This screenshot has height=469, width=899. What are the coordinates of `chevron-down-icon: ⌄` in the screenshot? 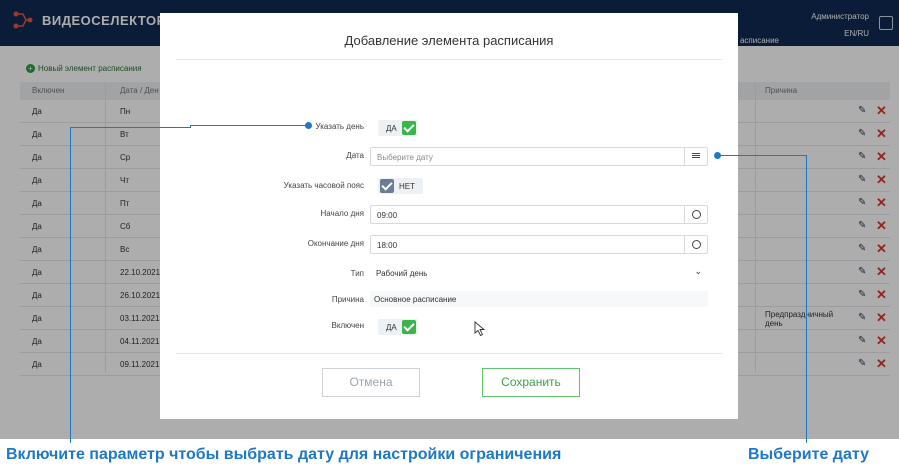 It's located at (698, 271).